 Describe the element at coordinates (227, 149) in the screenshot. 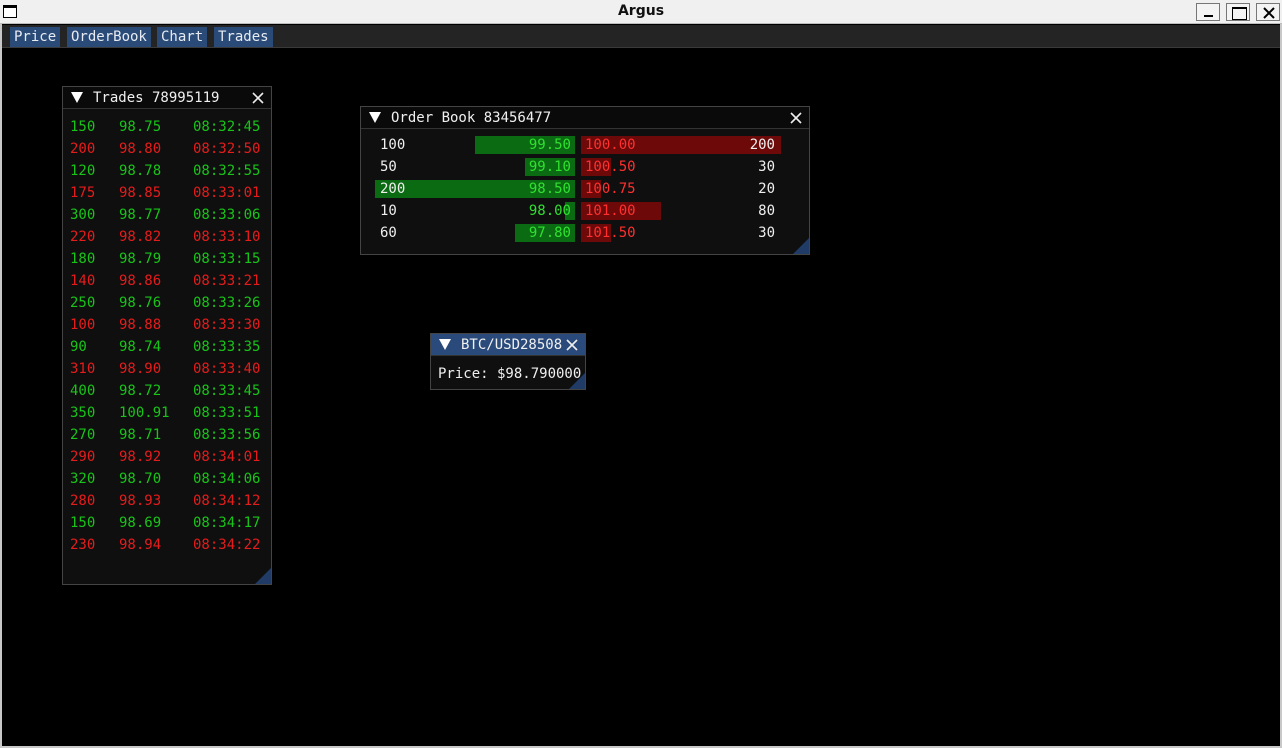

I see `trade-time: 08:32:50` at that location.